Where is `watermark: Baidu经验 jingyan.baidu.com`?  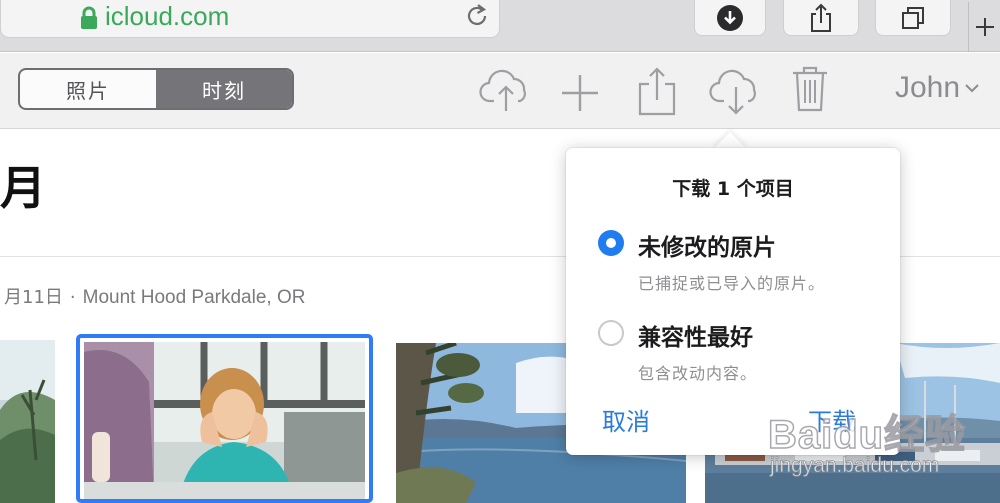 watermark: Baidu经验 jingyan.baidu.com is located at coordinates (883, 447).